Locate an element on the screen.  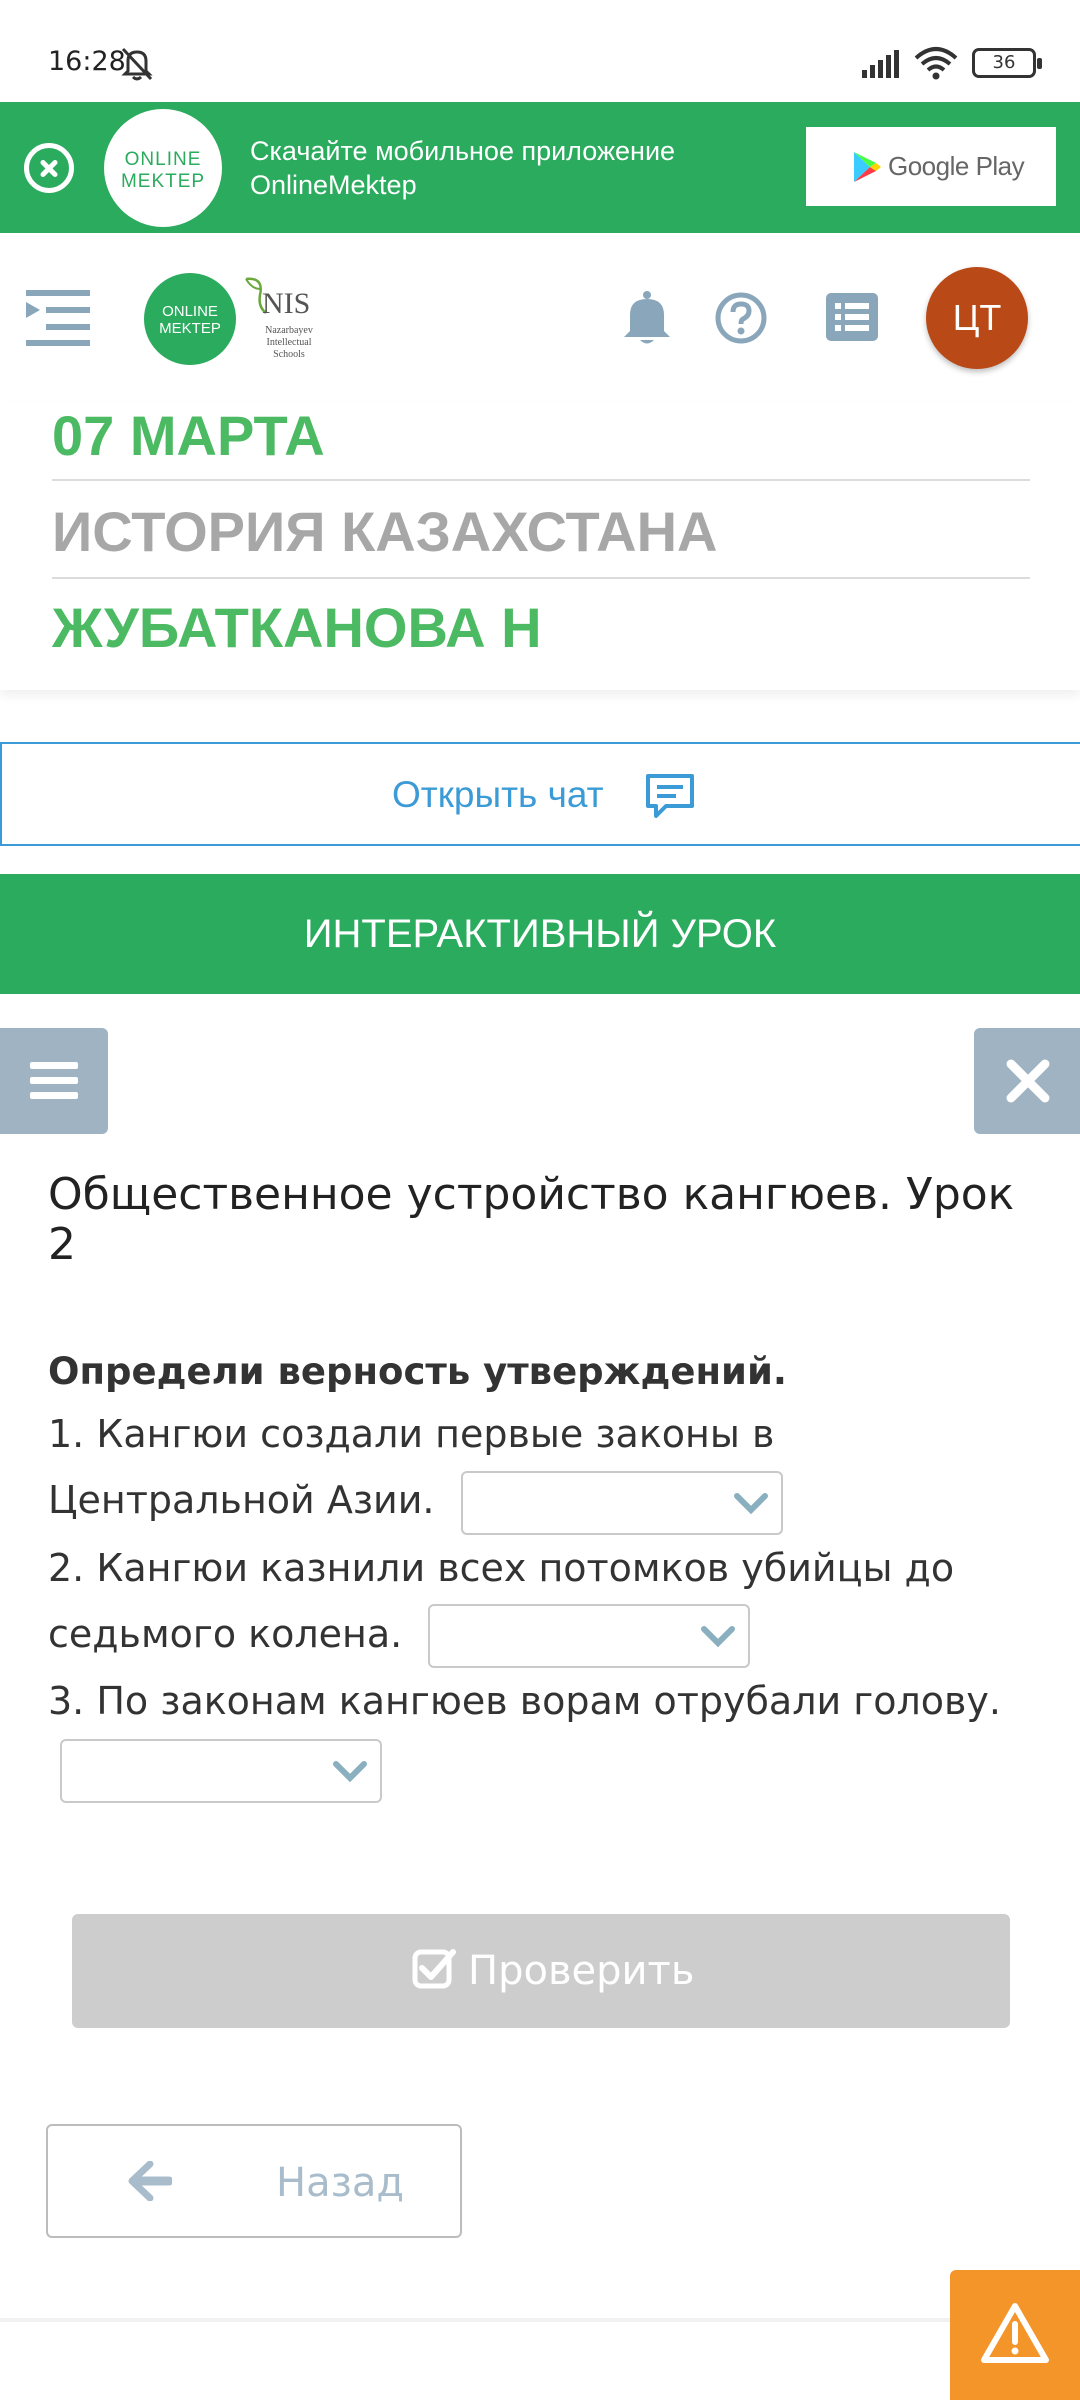
chat-icon is located at coordinates (670, 796).